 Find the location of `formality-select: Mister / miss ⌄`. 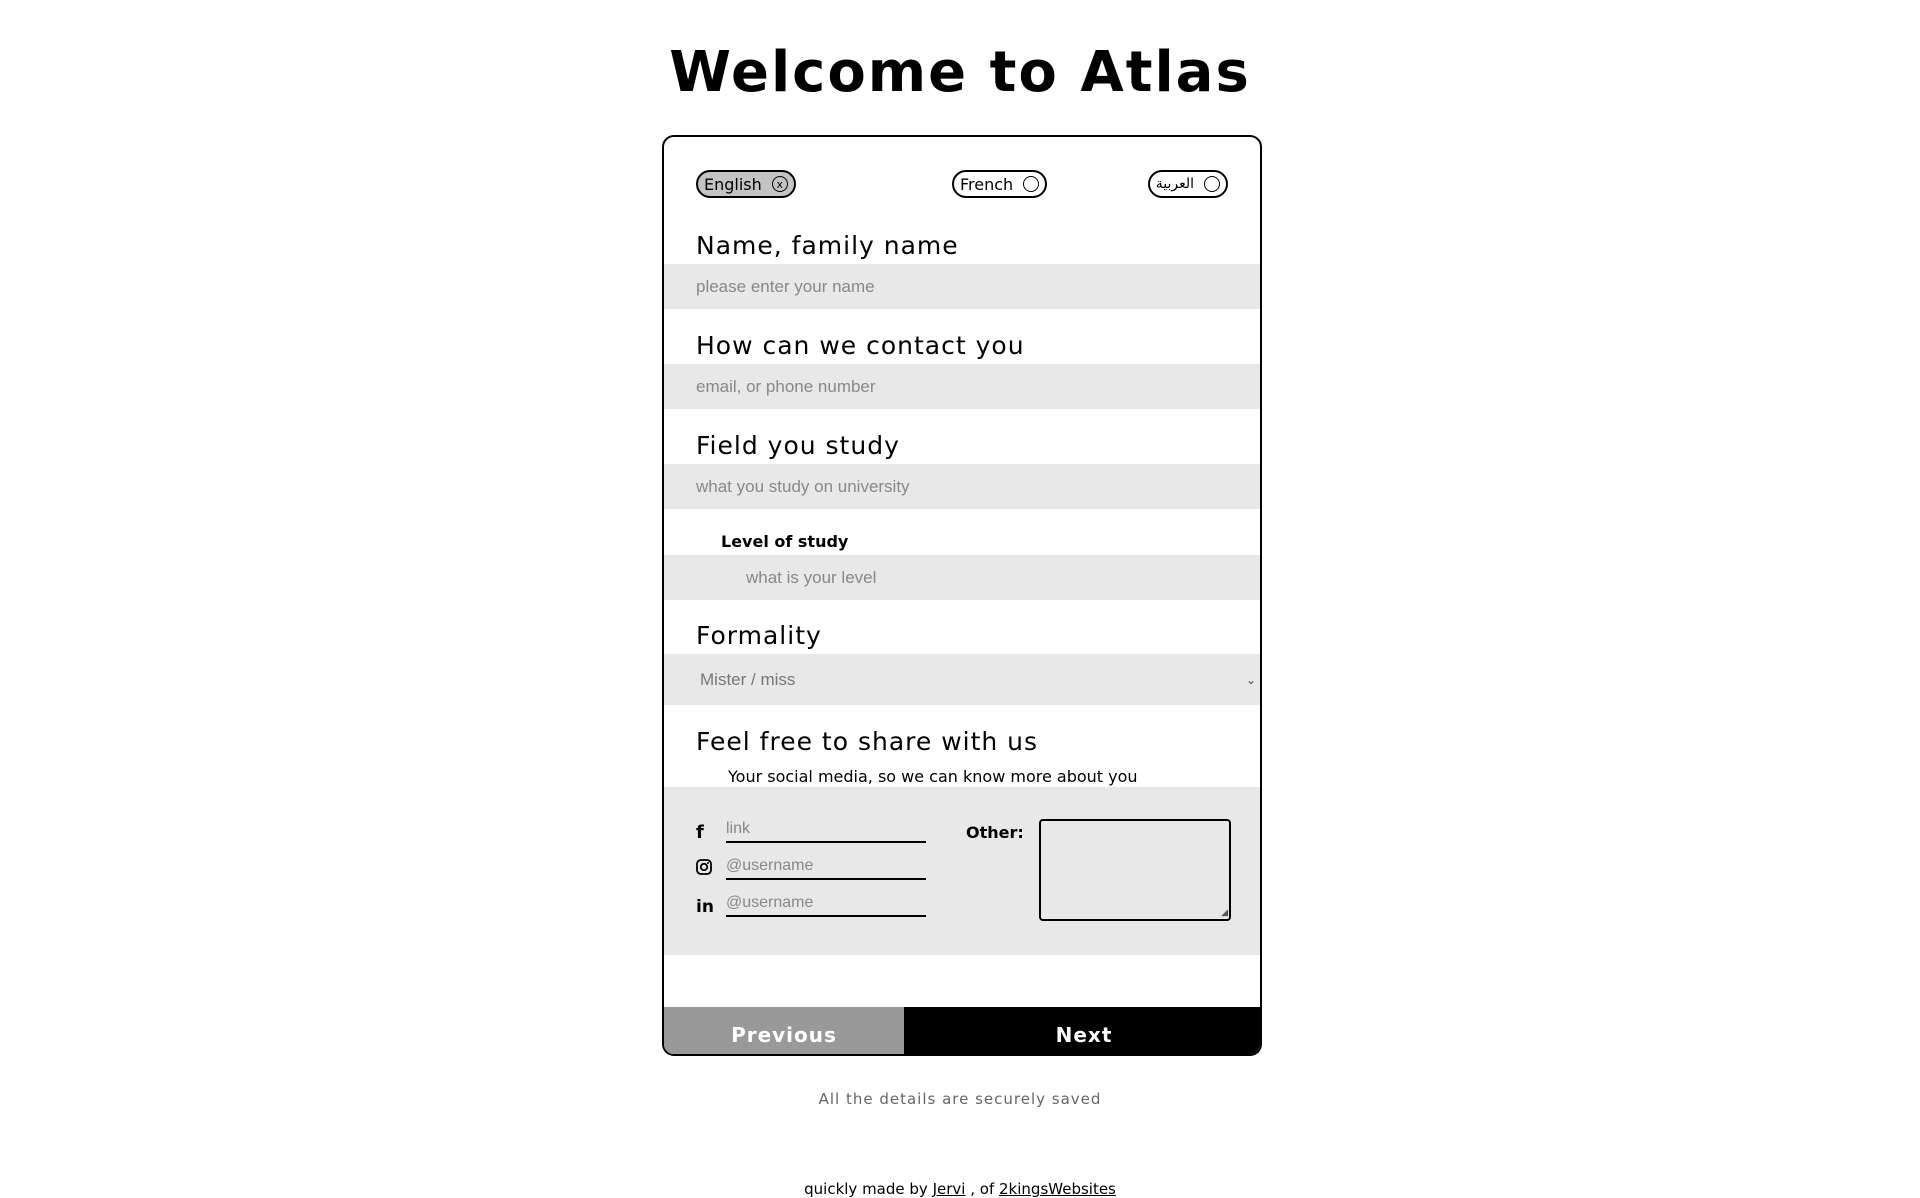

formality-select: Mister / miss ⌄ is located at coordinates (962, 679).